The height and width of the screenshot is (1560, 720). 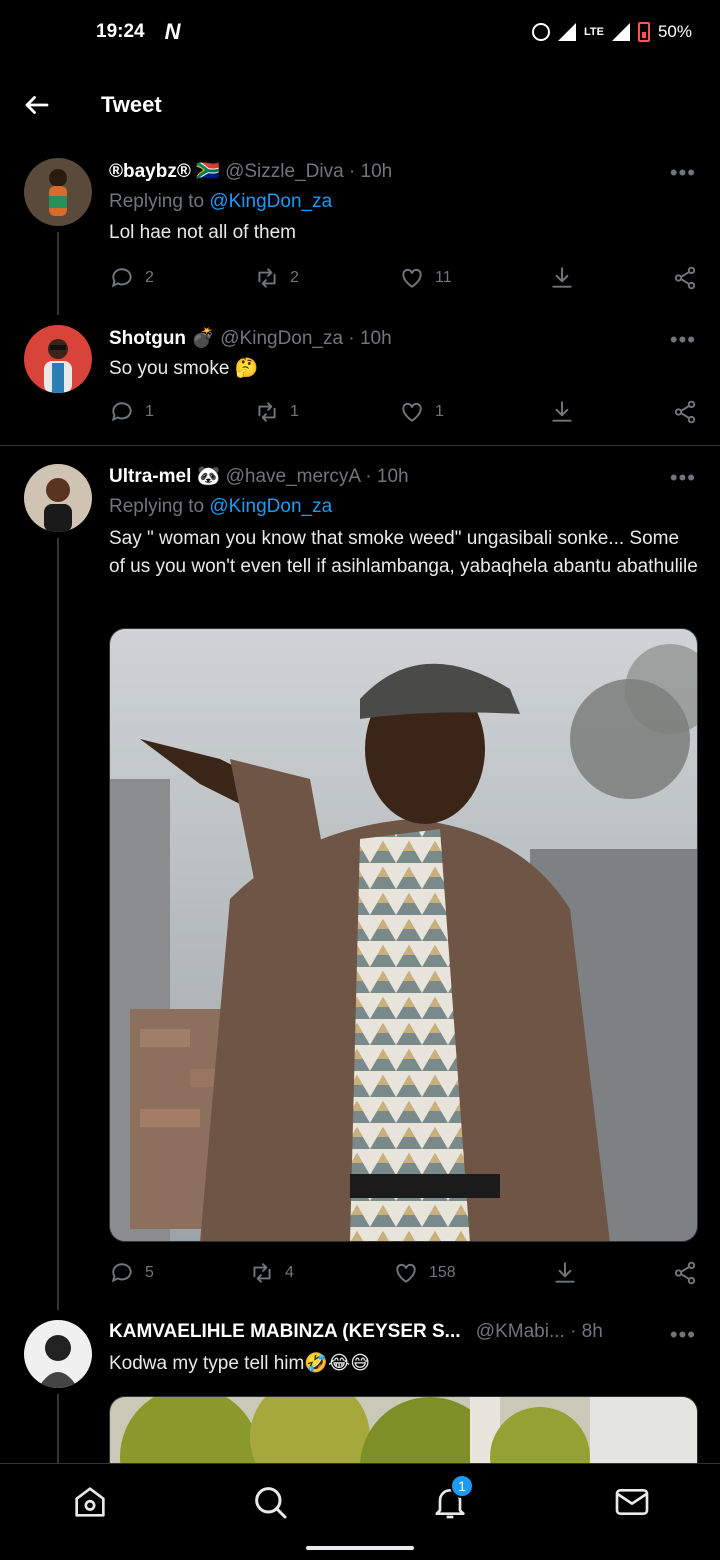 I want to click on like-count: 1, so click(x=439, y=411).